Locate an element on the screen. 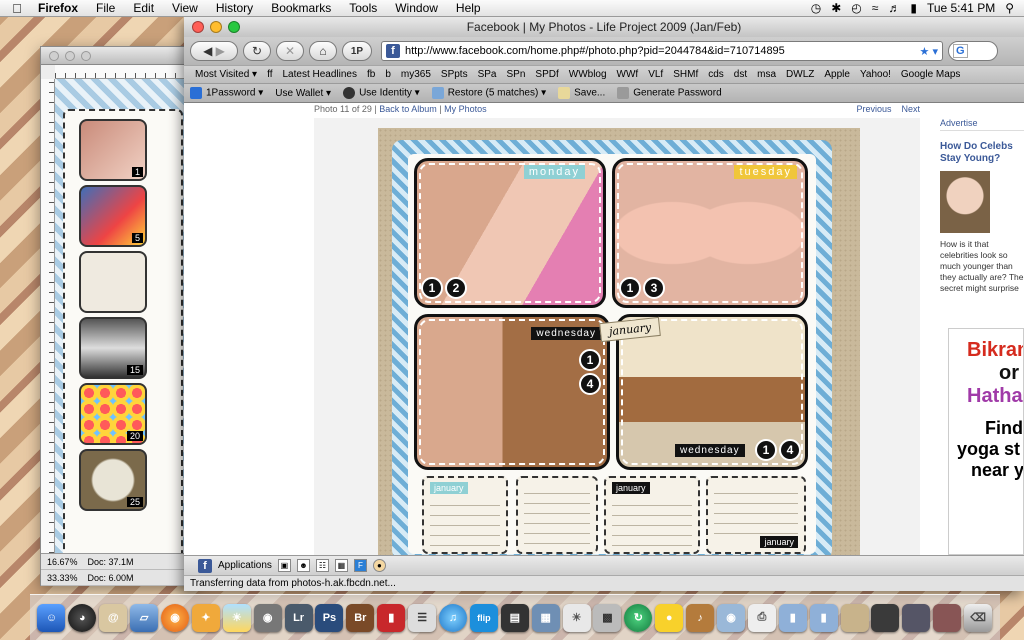 The image size is (1024, 640). grid-icon: ▦ is located at coordinates (341, 565).